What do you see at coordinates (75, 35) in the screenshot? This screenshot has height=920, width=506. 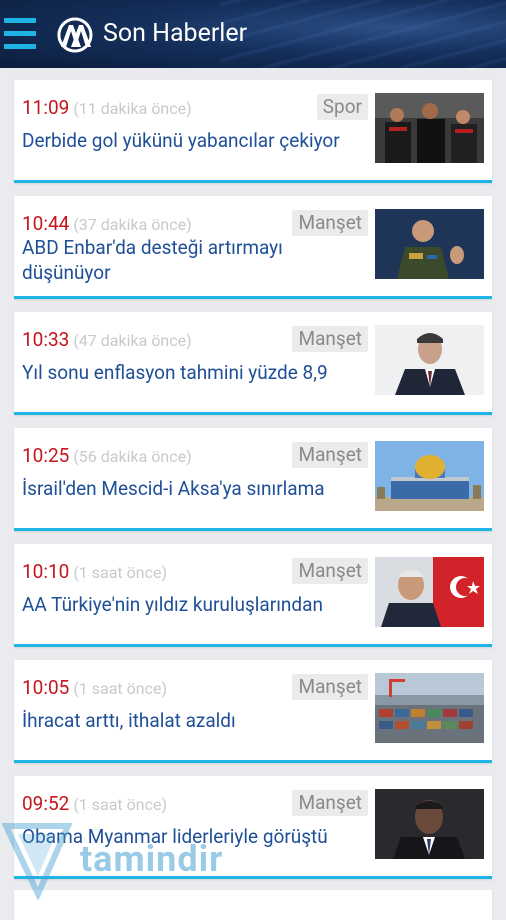 I see `aa-logo-icon` at bounding box center [75, 35].